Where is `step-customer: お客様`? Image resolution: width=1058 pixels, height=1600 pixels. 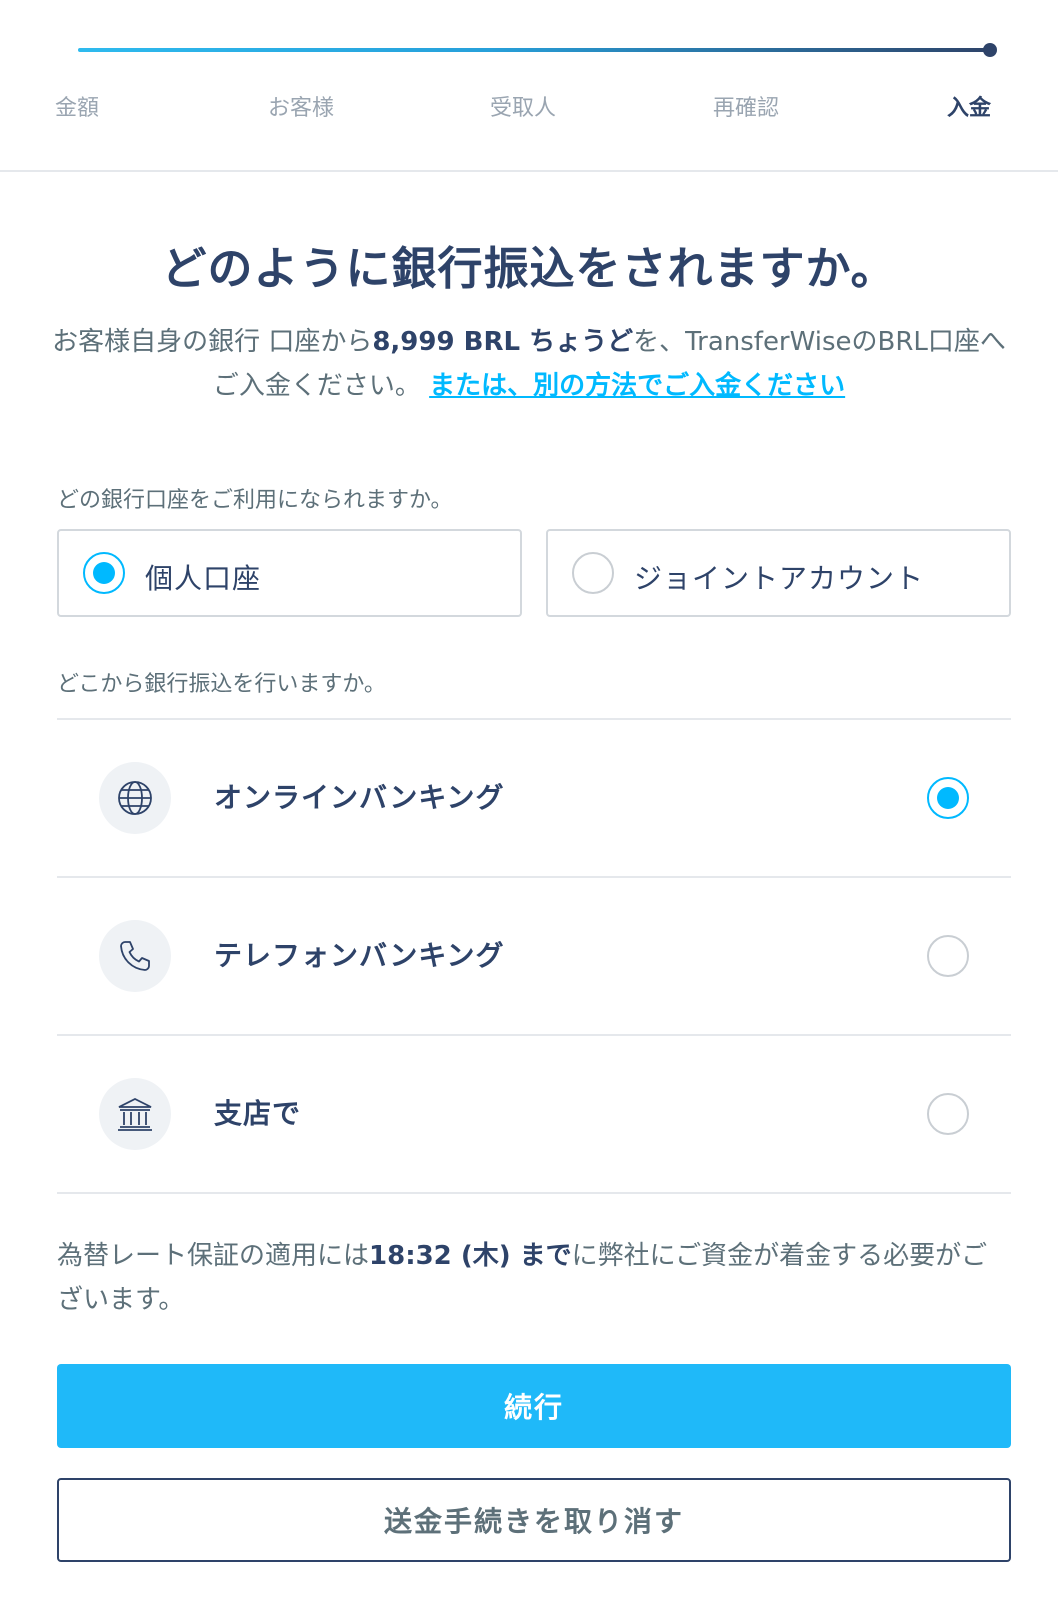 step-customer: お客様 is located at coordinates (301, 108).